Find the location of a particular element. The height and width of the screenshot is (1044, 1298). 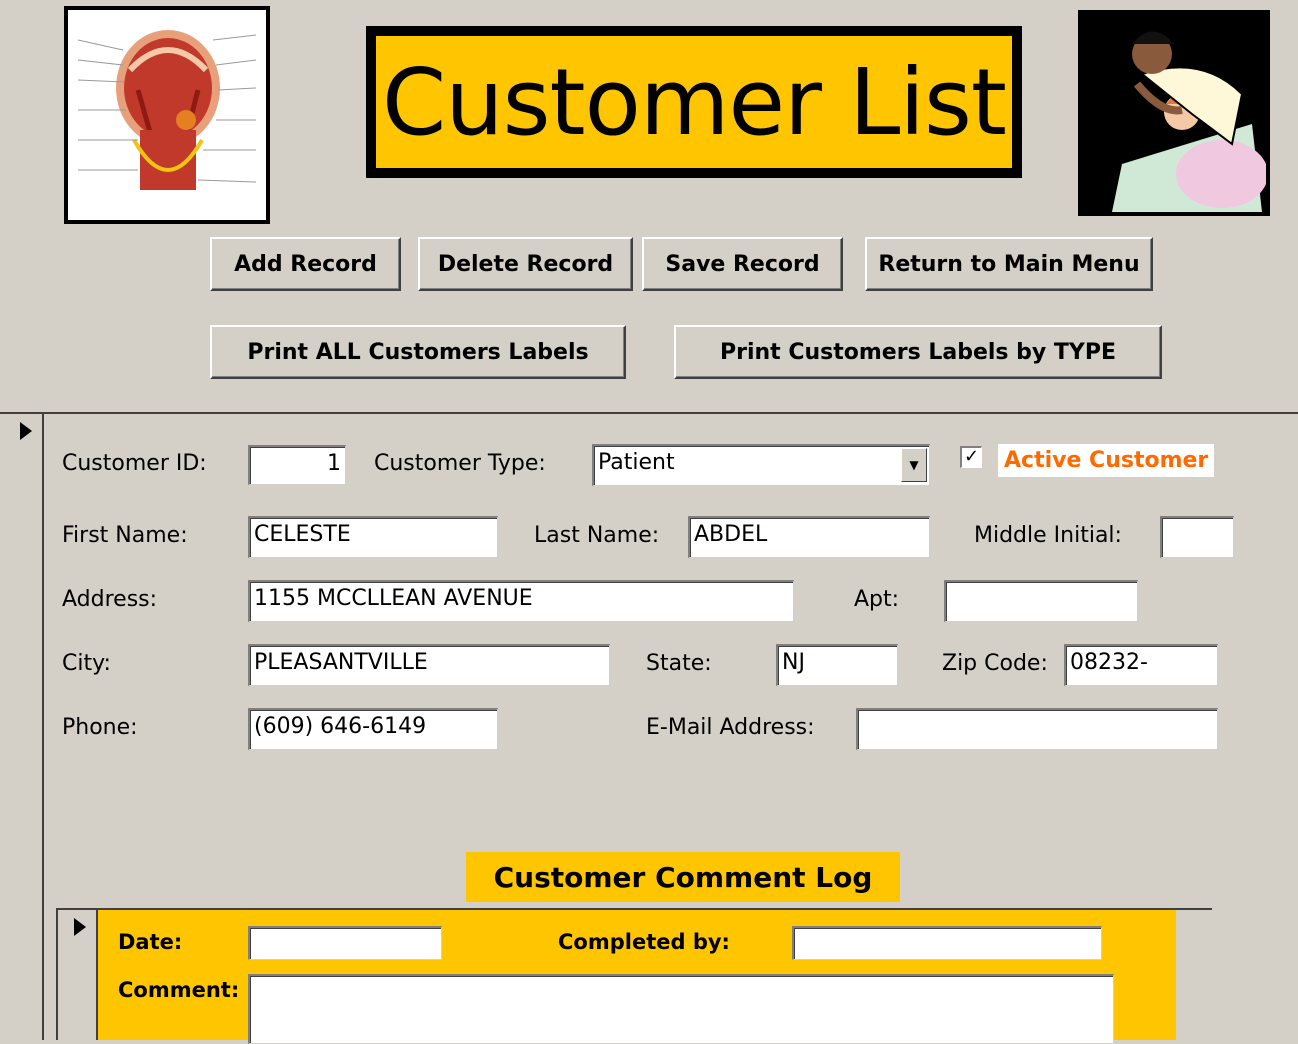

subform-current-record-arrow-icon is located at coordinates (80, 927).